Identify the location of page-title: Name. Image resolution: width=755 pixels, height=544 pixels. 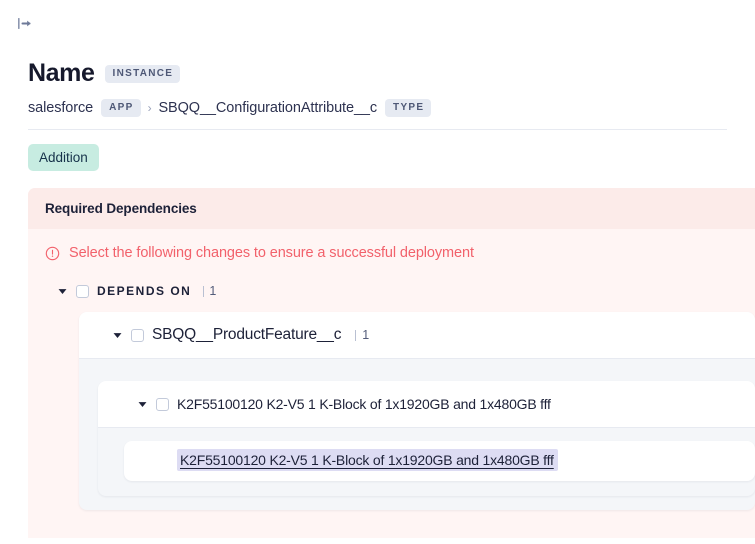
(61, 73).